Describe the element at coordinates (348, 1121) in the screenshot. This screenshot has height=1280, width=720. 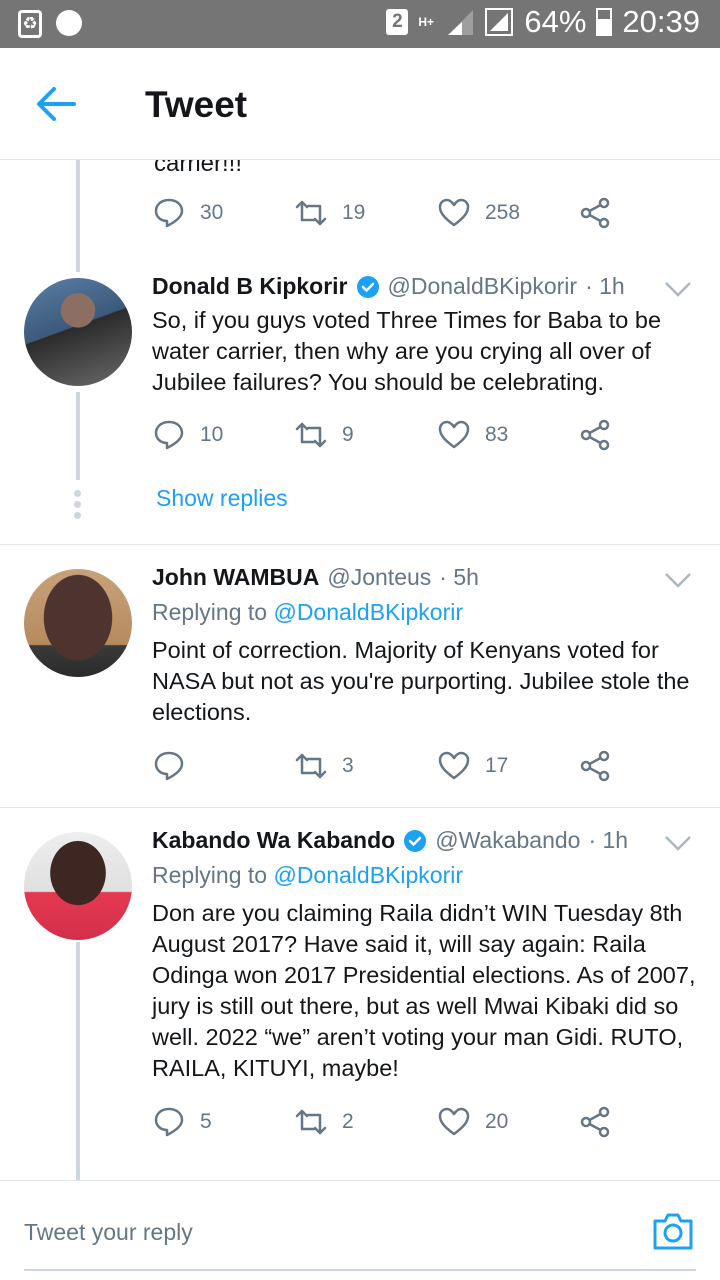
I see `retweet-count: 2` at that location.